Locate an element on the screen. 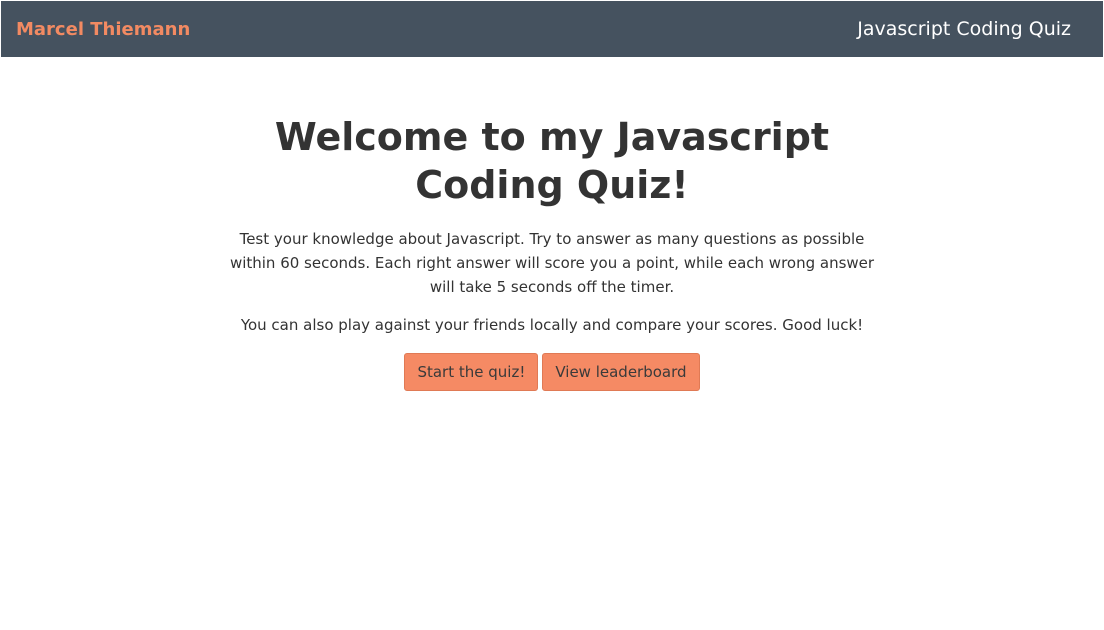 Image resolution: width=1104 pixels, height=630 pixels. page-title: Welcome to my Javascript Coding Quiz! is located at coordinates (552, 161).